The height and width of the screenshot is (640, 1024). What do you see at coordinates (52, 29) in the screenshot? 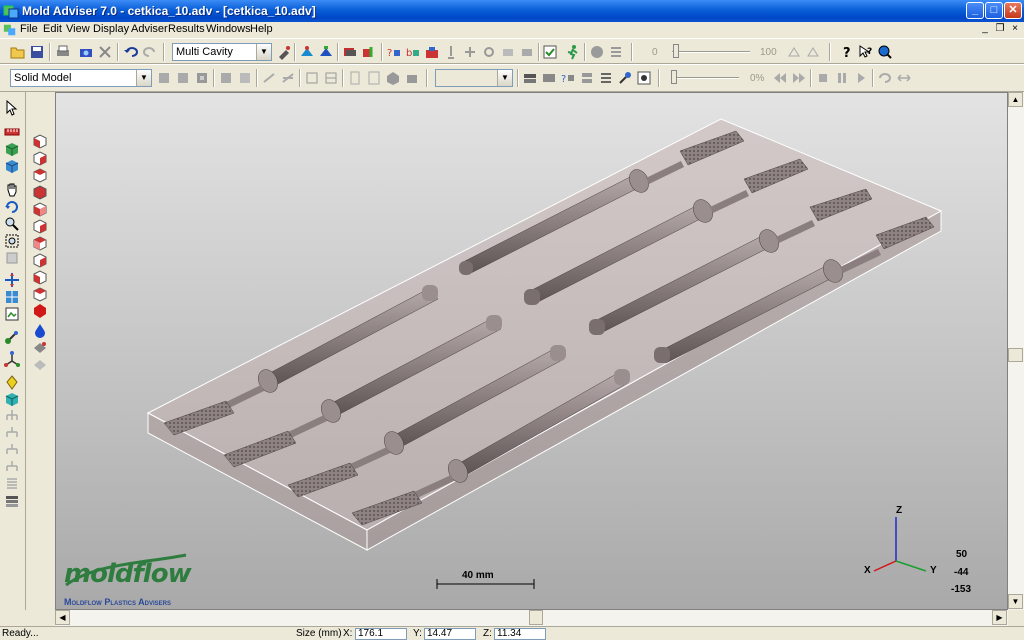
I see `menu-edit: Edit` at bounding box center [52, 29].